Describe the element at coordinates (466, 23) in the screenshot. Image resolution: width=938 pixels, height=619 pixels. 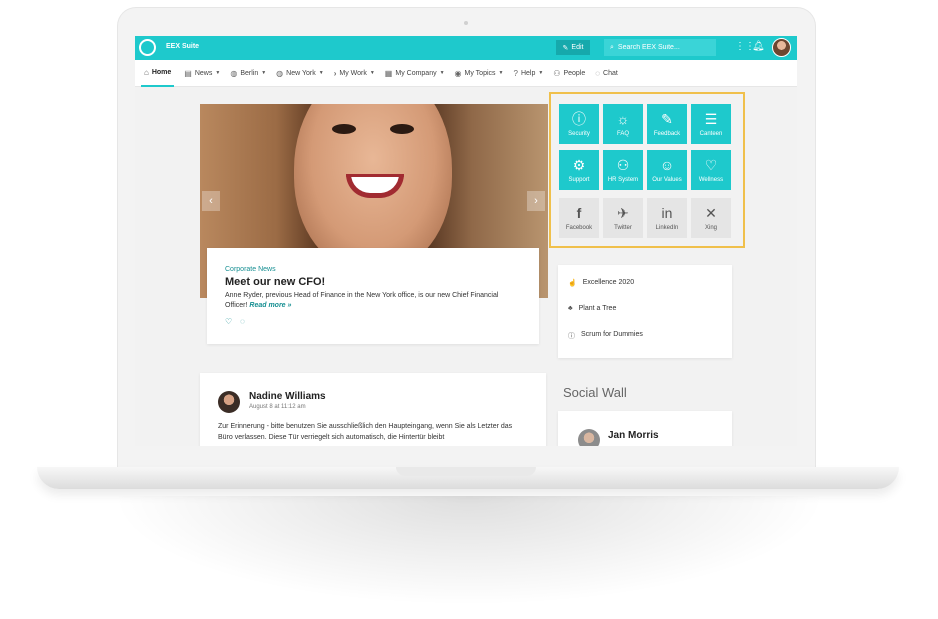
I see `camera-dot` at that location.